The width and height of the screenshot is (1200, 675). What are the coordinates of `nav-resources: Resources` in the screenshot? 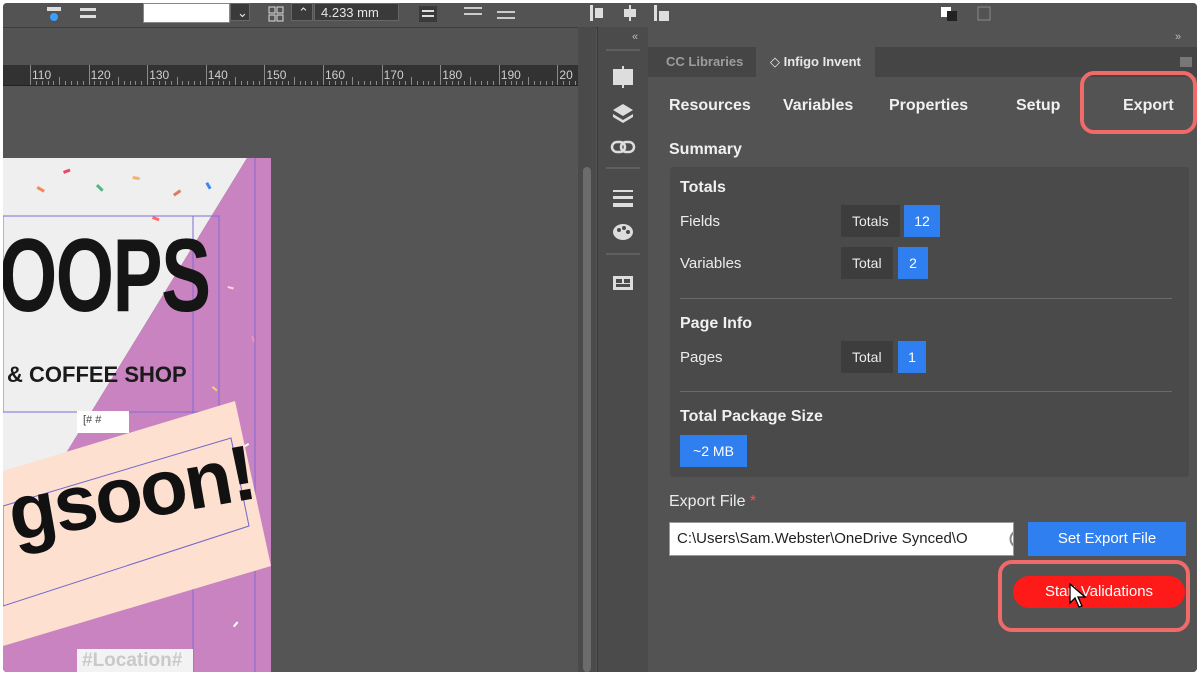 It's located at (710, 106).